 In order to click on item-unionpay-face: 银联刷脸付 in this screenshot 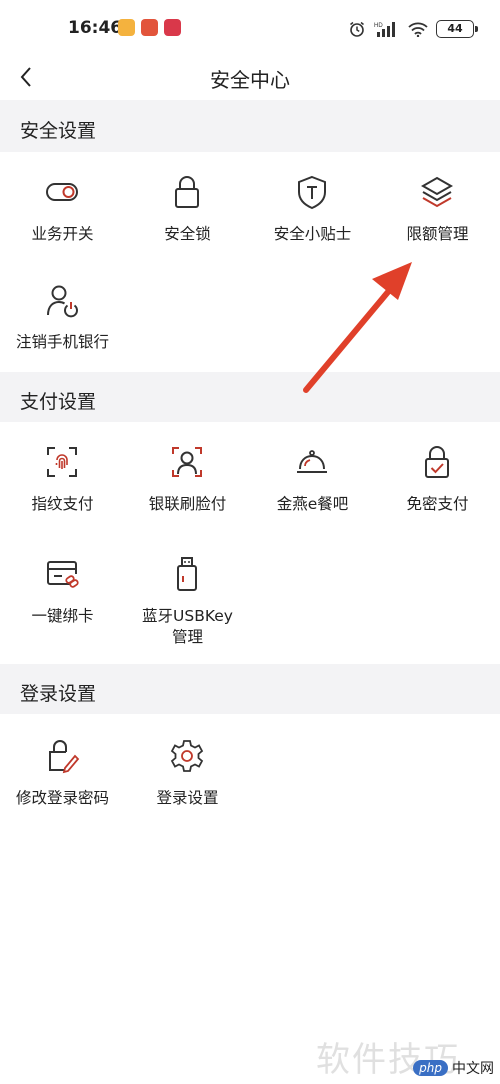, I will do `click(187, 494)`.